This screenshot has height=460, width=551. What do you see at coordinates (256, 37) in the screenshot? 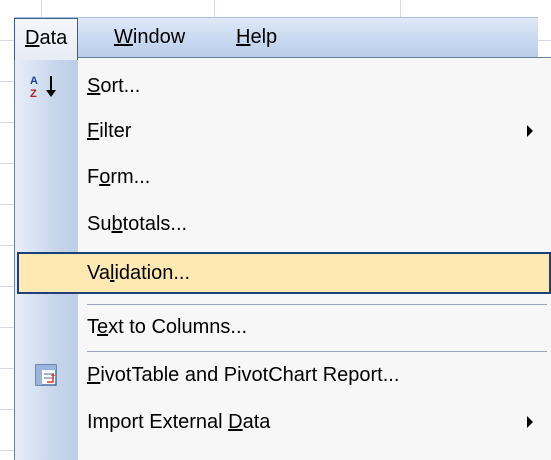
I see `menu-help: Help` at bounding box center [256, 37].